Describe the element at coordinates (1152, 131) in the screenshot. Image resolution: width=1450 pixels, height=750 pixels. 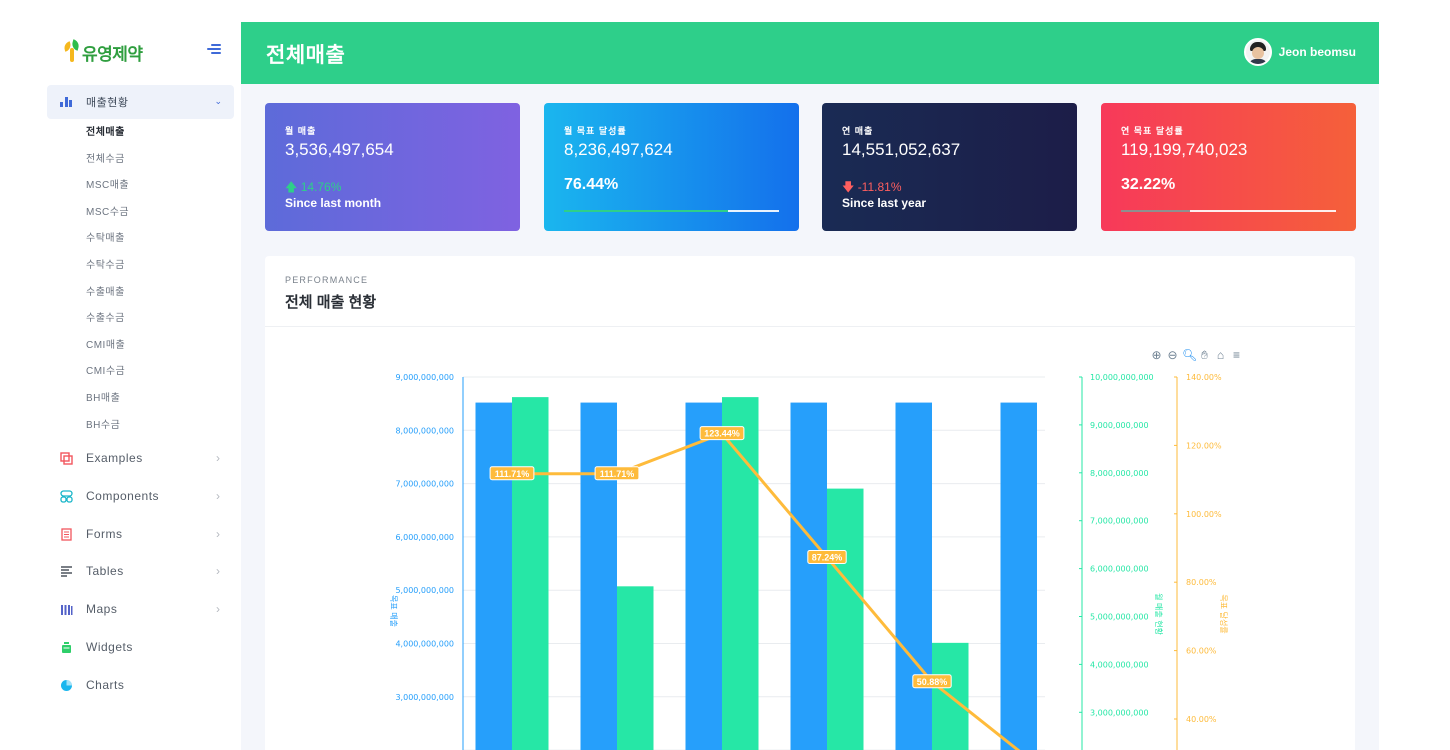
I see `stat-label: 연 목표 달성률` at that location.